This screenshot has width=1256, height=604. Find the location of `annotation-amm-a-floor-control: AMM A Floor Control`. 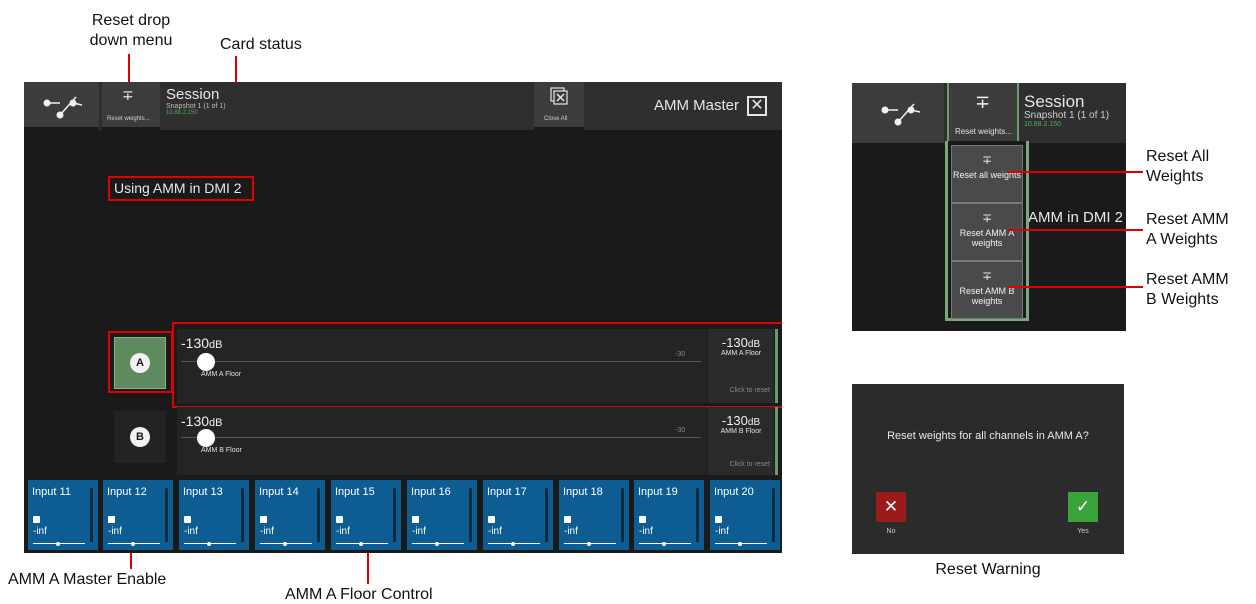

annotation-amm-a-floor-control: AMM A Floor Control is located at coordinates (359, 594).